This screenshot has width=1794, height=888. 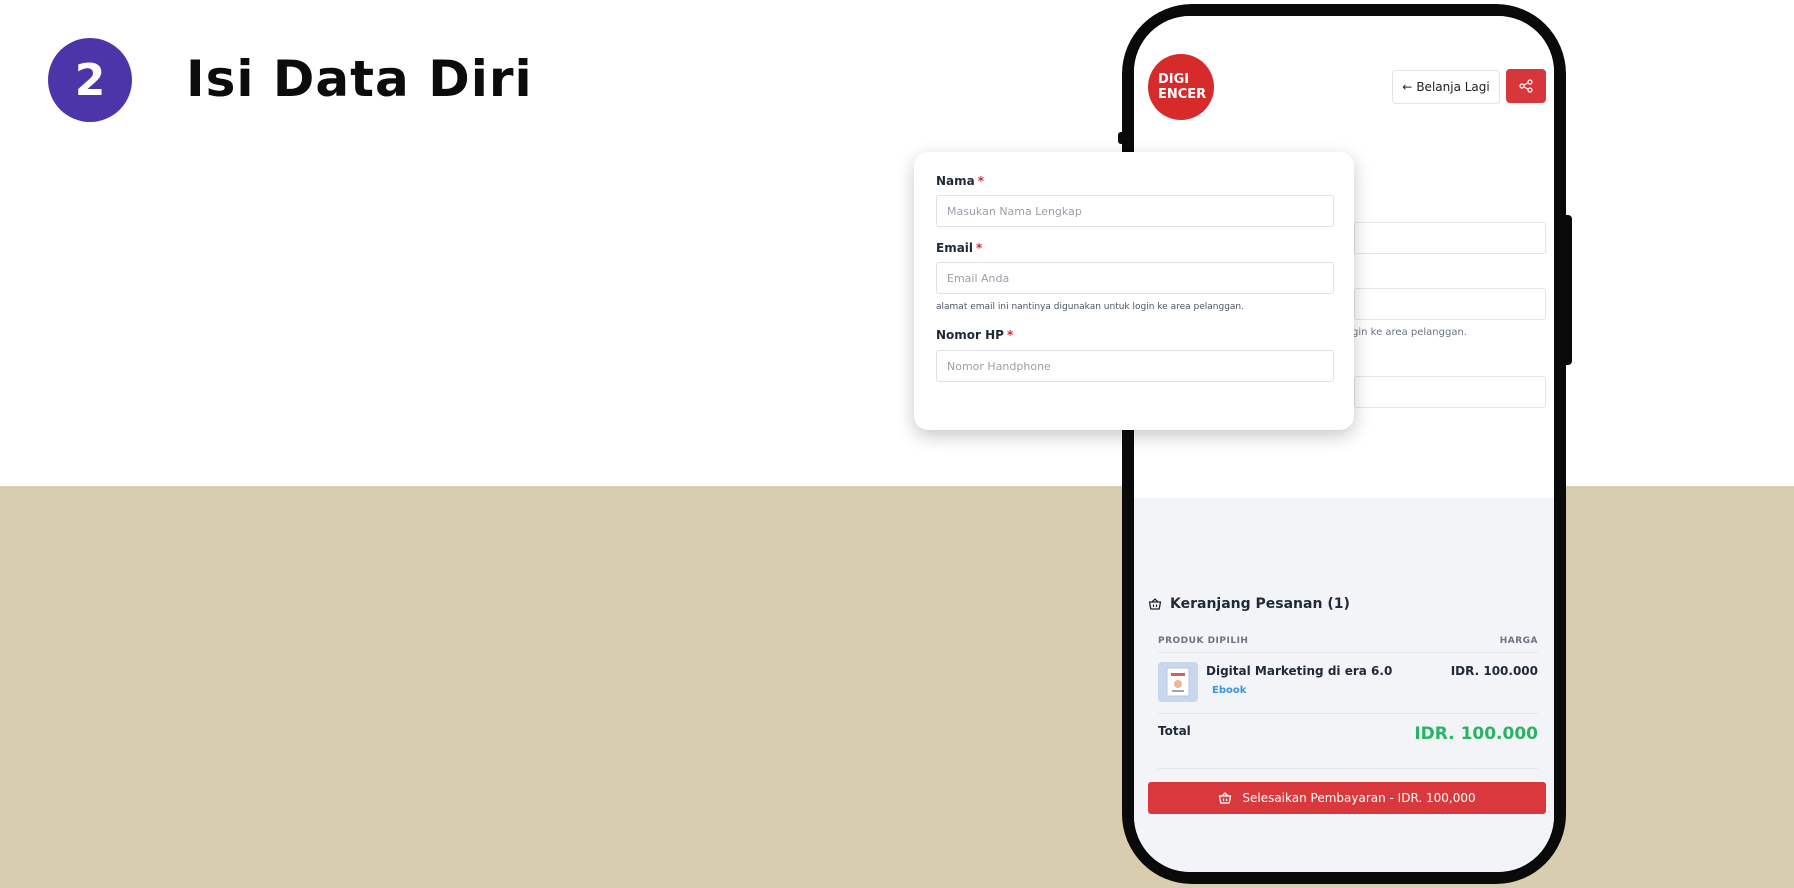 I want to click on phone-input, so click(x=1135, y=366).